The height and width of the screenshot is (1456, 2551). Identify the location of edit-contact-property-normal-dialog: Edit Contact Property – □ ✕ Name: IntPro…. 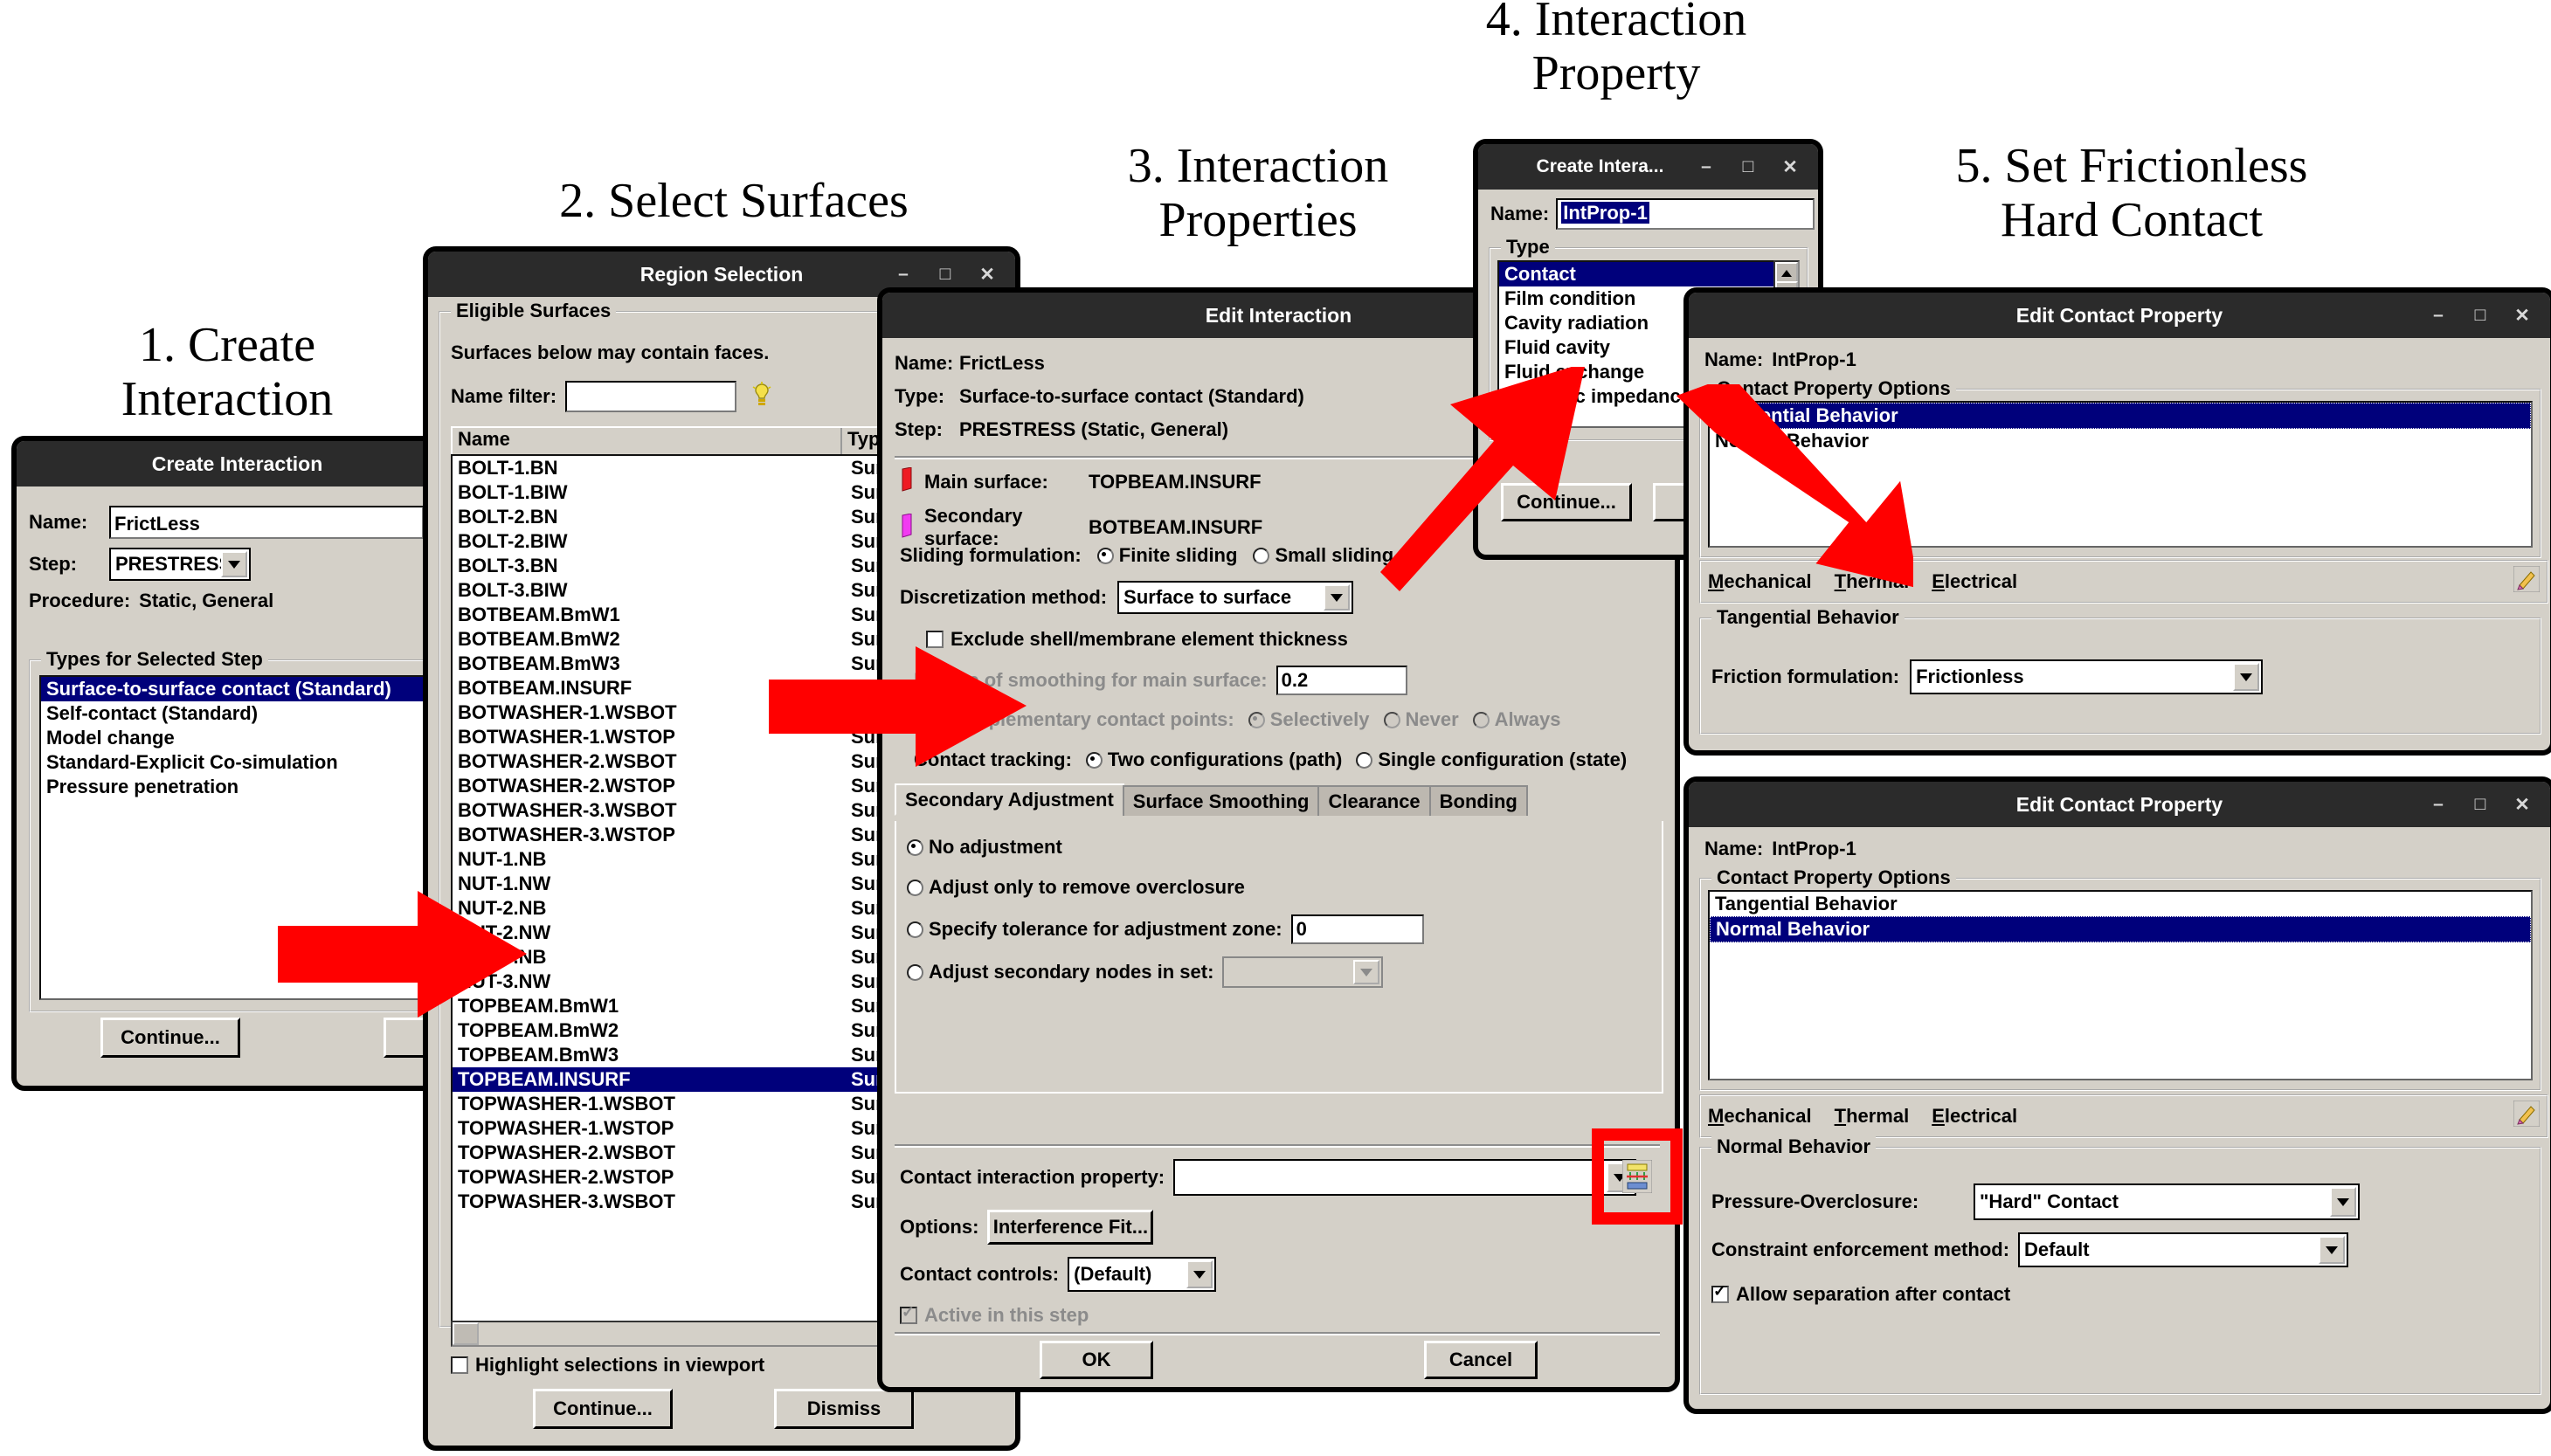
(2117, 1095).